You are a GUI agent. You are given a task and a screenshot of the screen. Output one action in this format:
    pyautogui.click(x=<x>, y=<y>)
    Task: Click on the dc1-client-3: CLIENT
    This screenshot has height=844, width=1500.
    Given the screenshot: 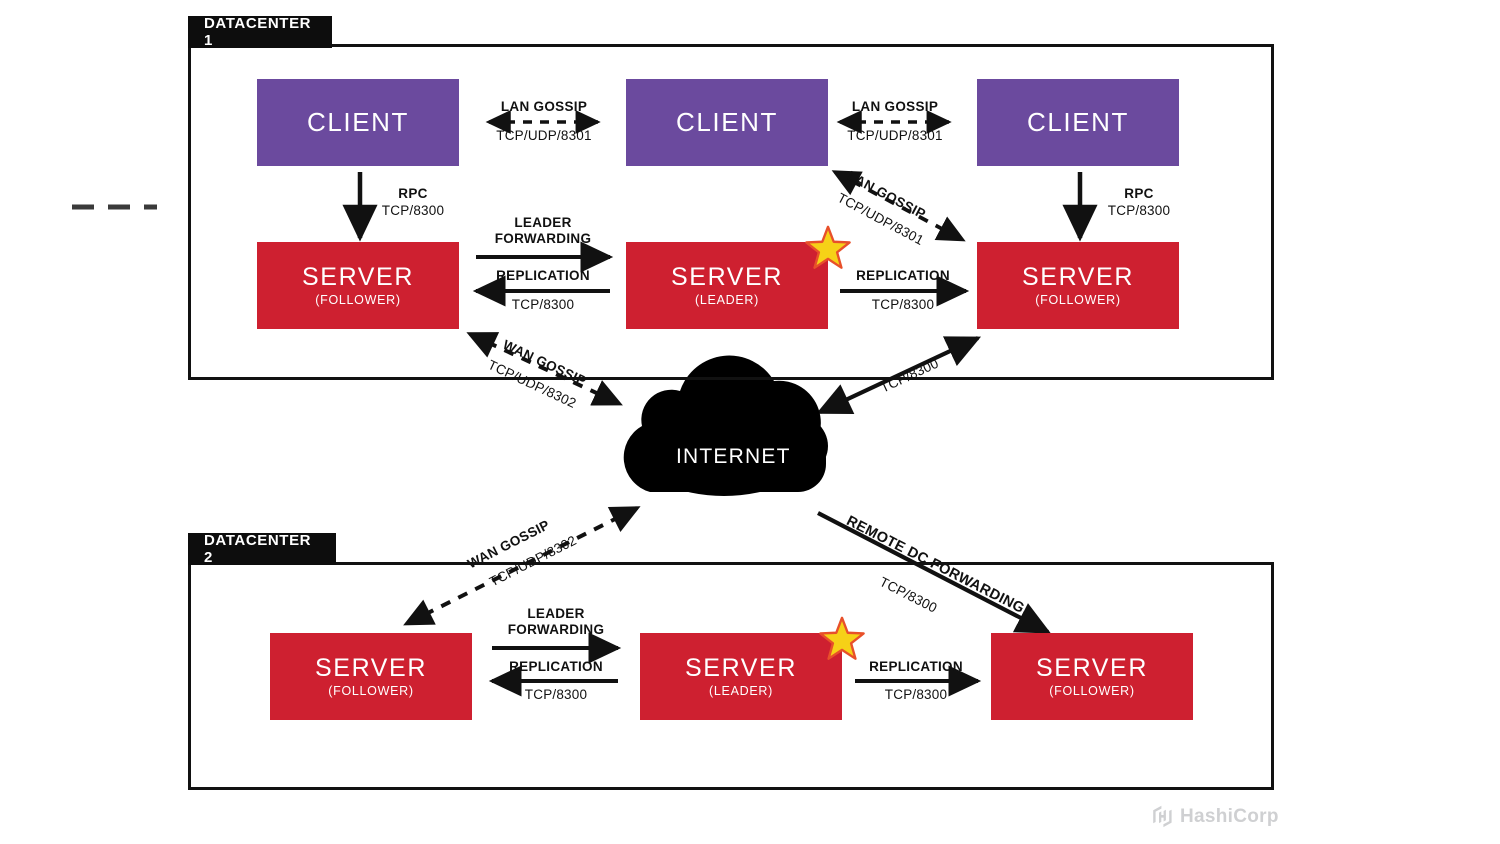 What is the action you would take?
    pyautogui.click(x=1078, y=122)
    